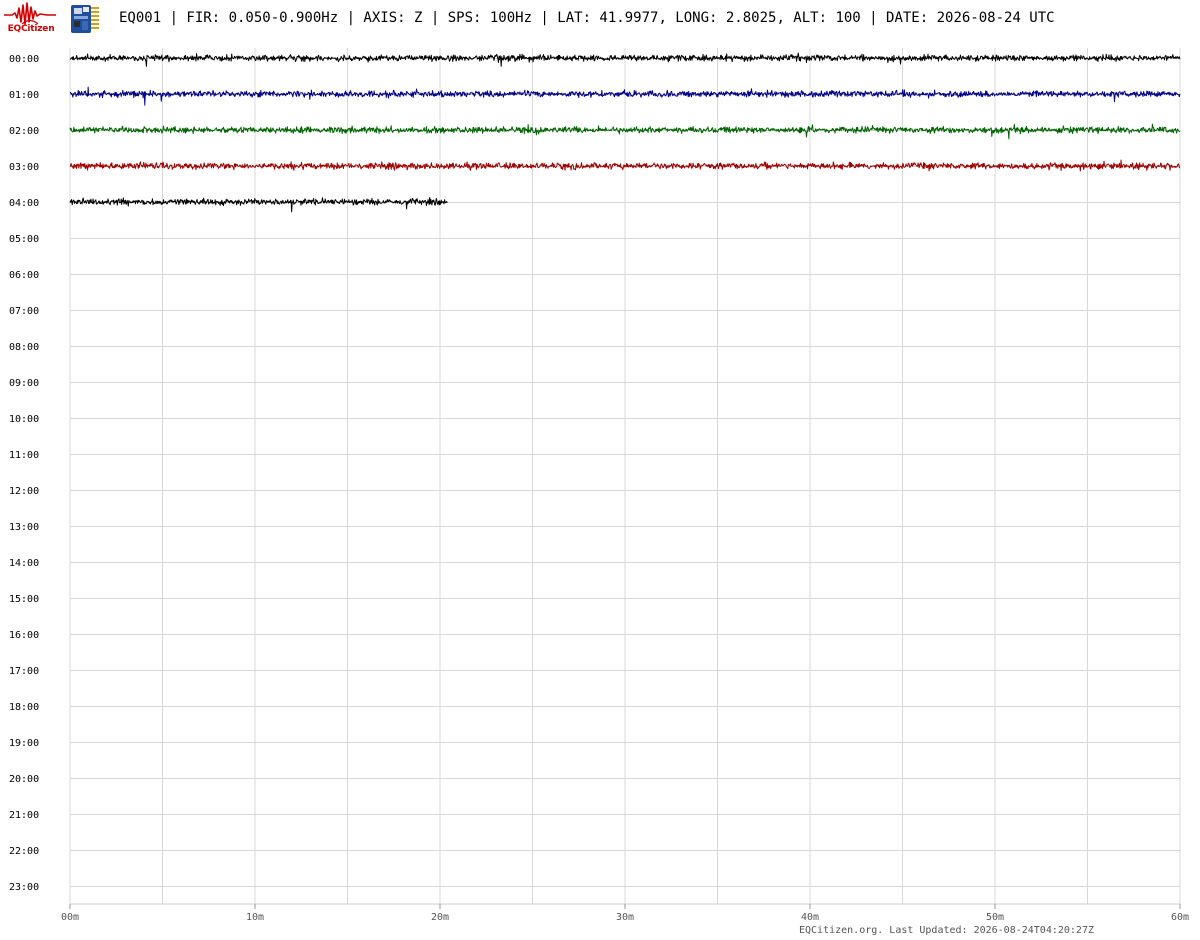  I want to click on x-tick-label: 40m, so click(810, 917).